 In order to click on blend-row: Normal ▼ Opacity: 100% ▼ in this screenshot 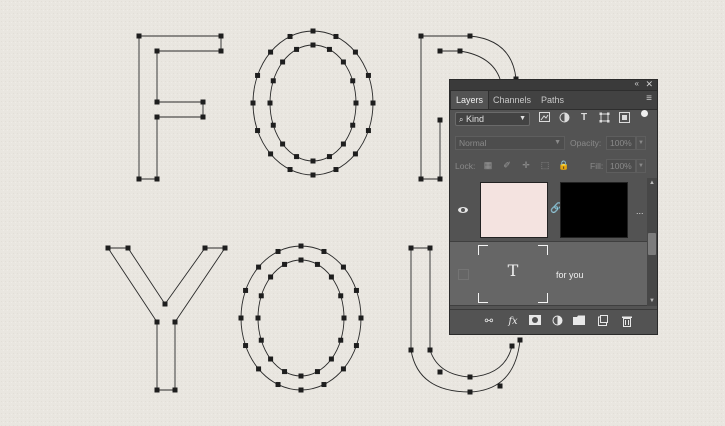, I will do `click(553, 143)`.